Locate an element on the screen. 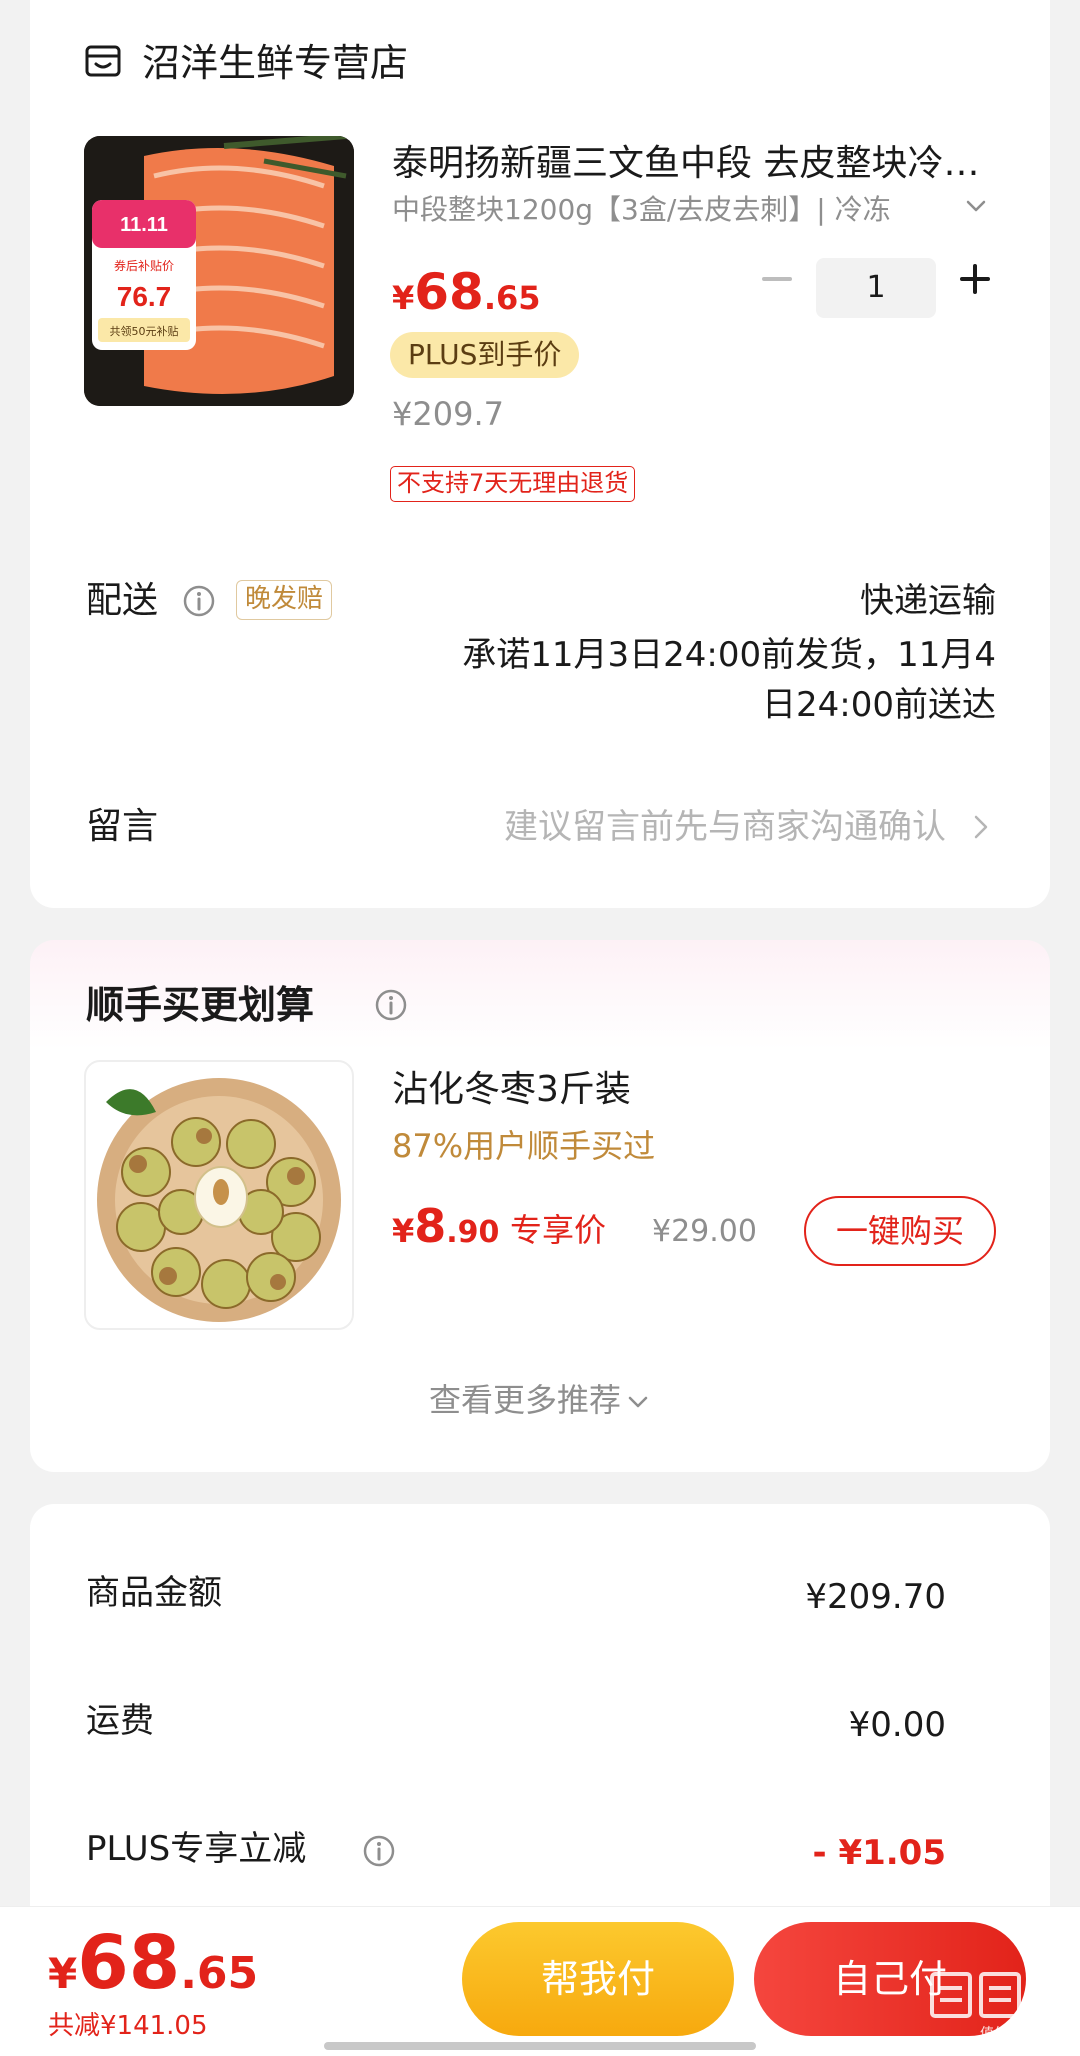  more-recommendations-label: 查看更多推荐 is located at coordinates (524, 1400).